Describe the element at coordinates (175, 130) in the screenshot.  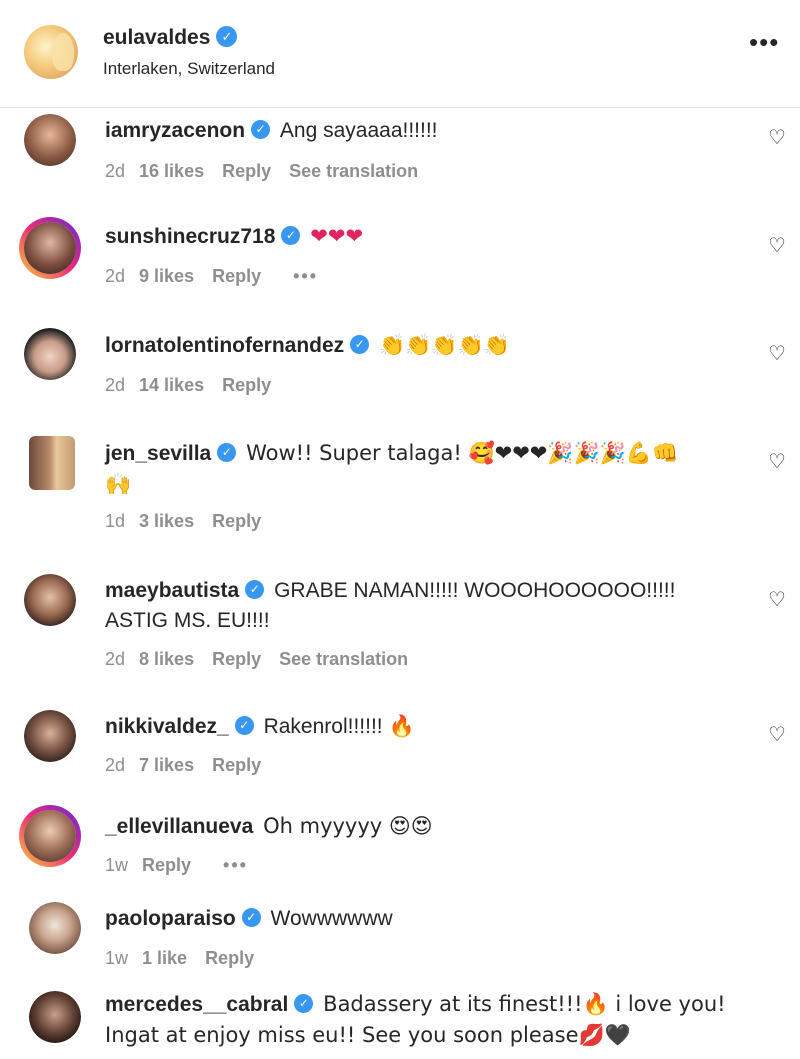
I see `comment-username: iamryzacenon` at that location.